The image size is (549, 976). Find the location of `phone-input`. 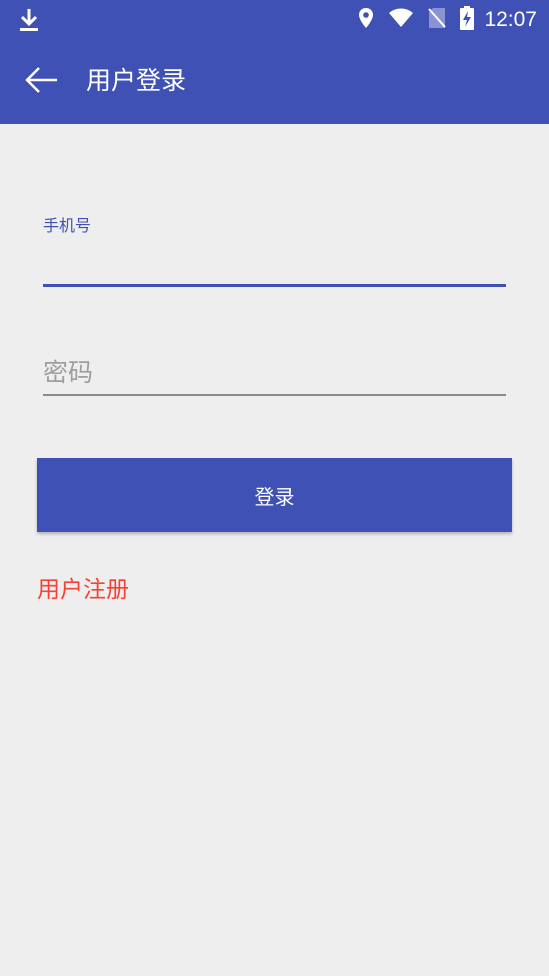

phone-input is located at coordinates (274, 264).